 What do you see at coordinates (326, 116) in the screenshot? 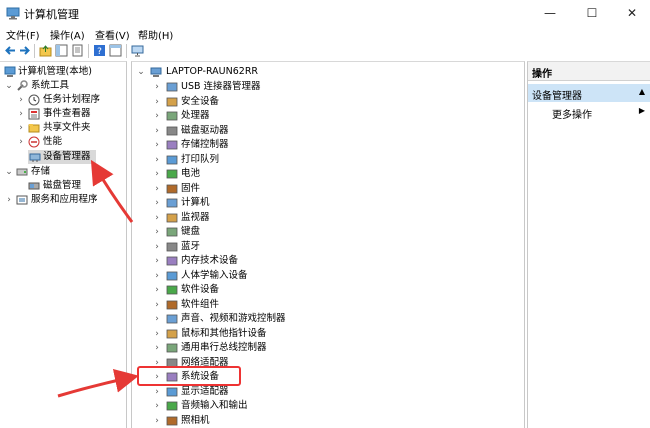
I see `device-category-item: › 处理器` at bounding box center [326, 116].